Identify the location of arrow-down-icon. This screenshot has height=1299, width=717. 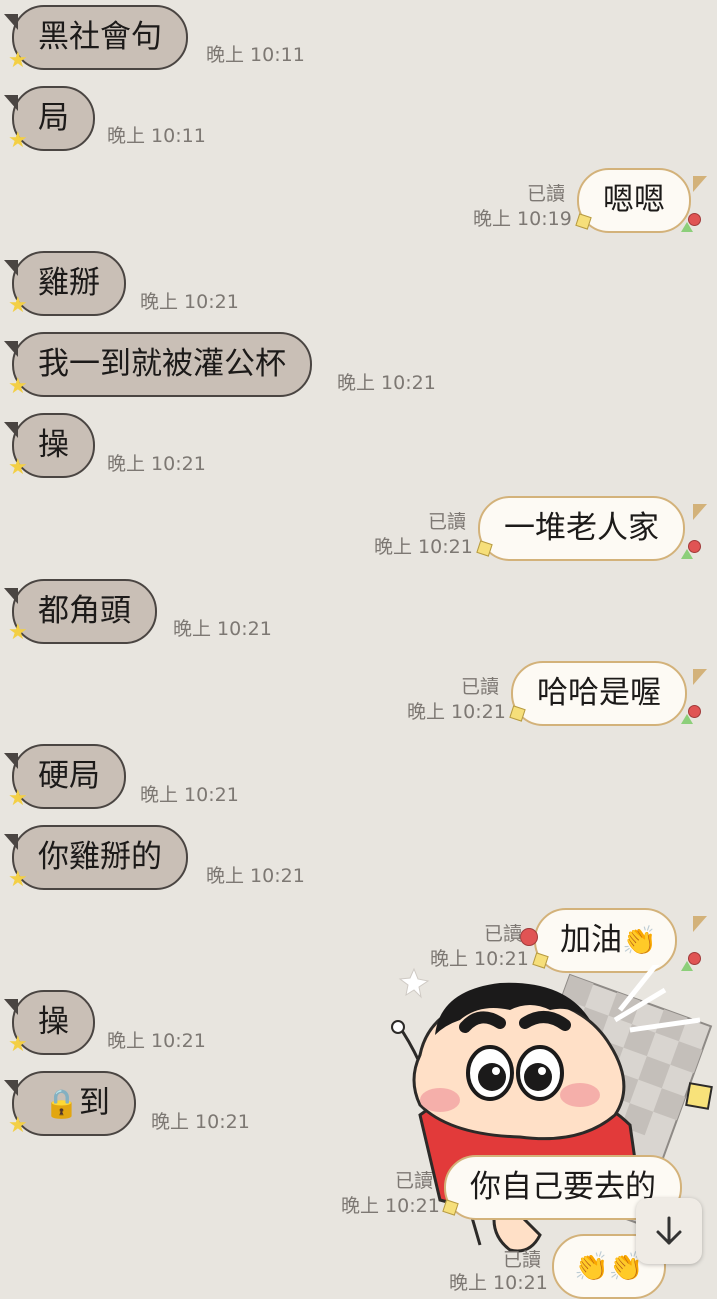
(669, 1230).